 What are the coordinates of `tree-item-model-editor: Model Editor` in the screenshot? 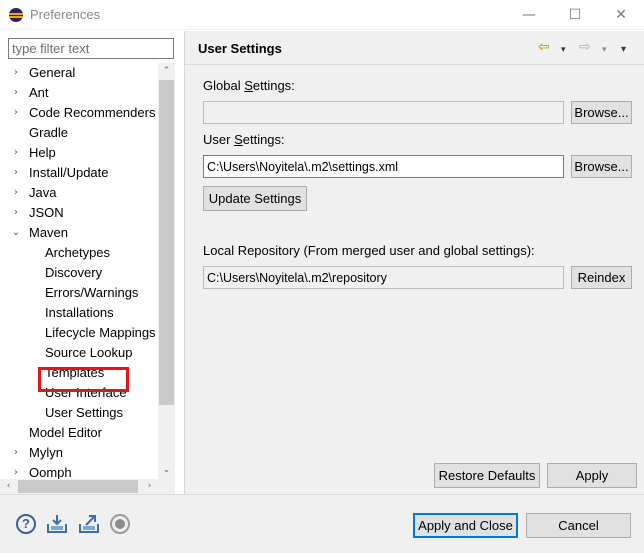 It's located at (56, 433).